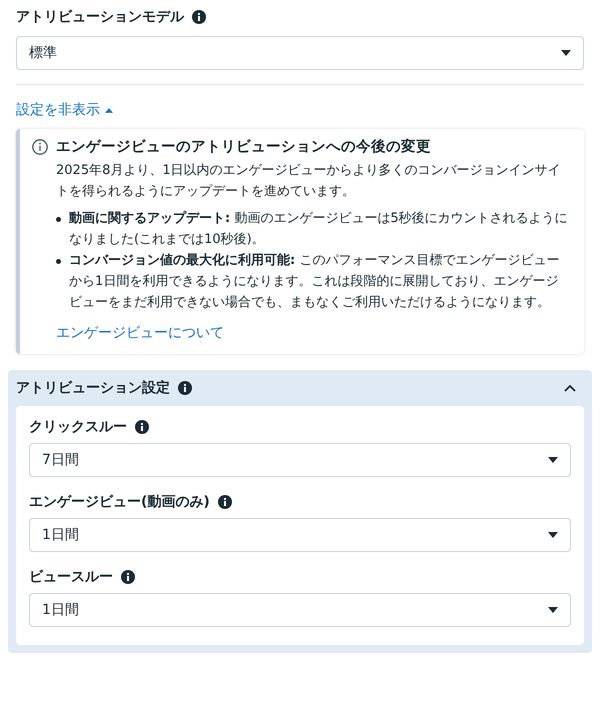 The width and height of the screenshot is (600, 720). I want to click on field-label: ビュースルー, so click(71, 577).